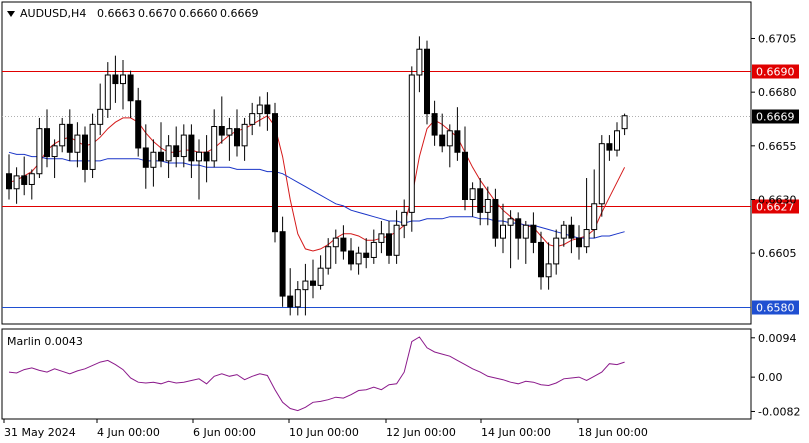  Describe the element at coordinates (40, 432) in the screenshot. I see `x-tick-label: 31 May 2024` at that location.